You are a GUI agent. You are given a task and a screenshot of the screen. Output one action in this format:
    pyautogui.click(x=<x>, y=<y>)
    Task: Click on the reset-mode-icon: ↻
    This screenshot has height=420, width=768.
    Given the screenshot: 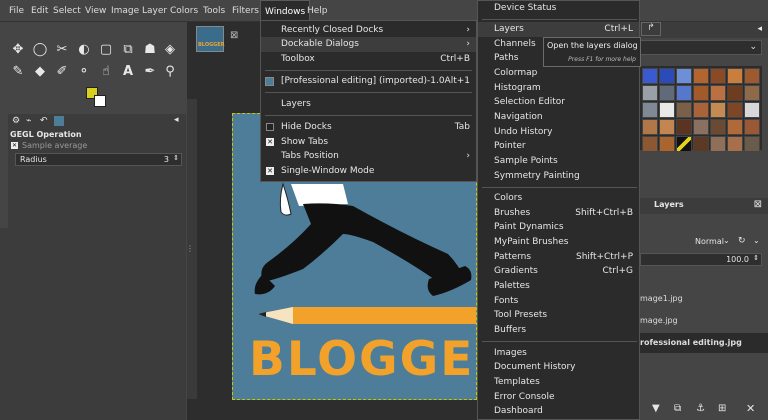 What is the action you would take?
    pyautogui.click(x=742, y=241)
    